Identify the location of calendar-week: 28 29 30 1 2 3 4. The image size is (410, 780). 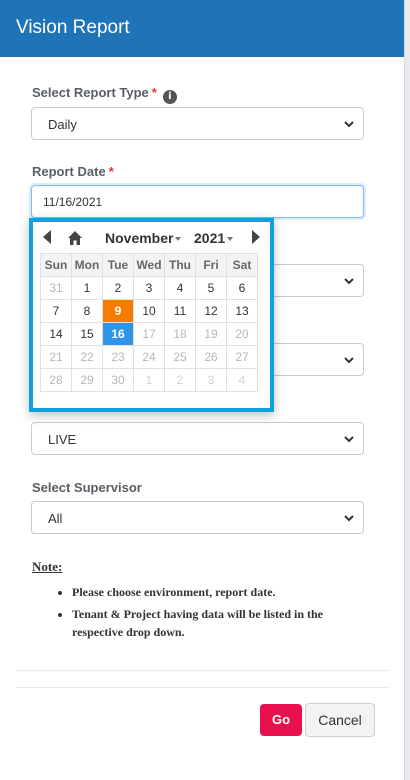
(149, 380).